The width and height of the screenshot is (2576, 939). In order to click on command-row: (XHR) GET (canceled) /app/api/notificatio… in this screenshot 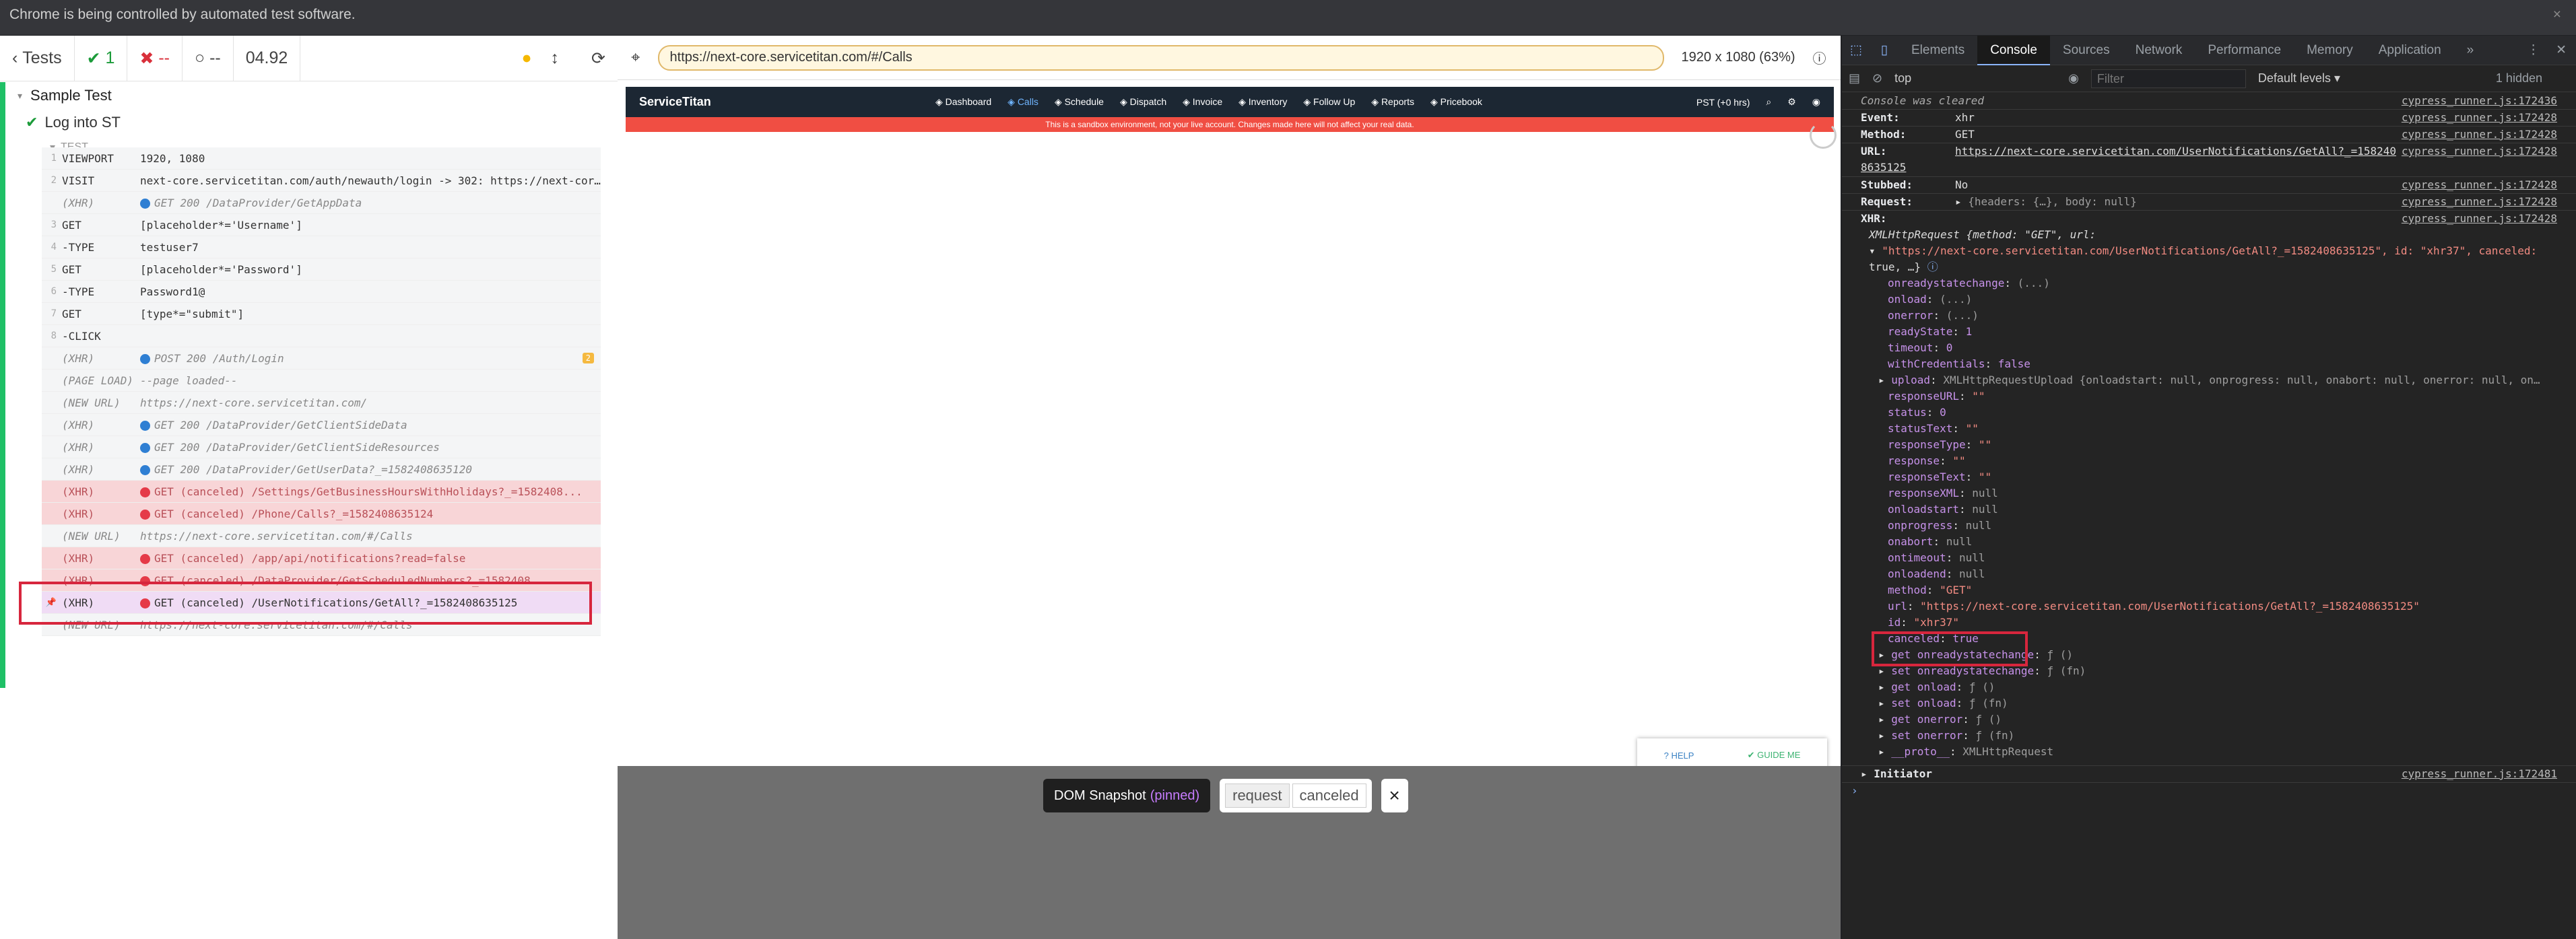, I will do `click(321, 558)`.